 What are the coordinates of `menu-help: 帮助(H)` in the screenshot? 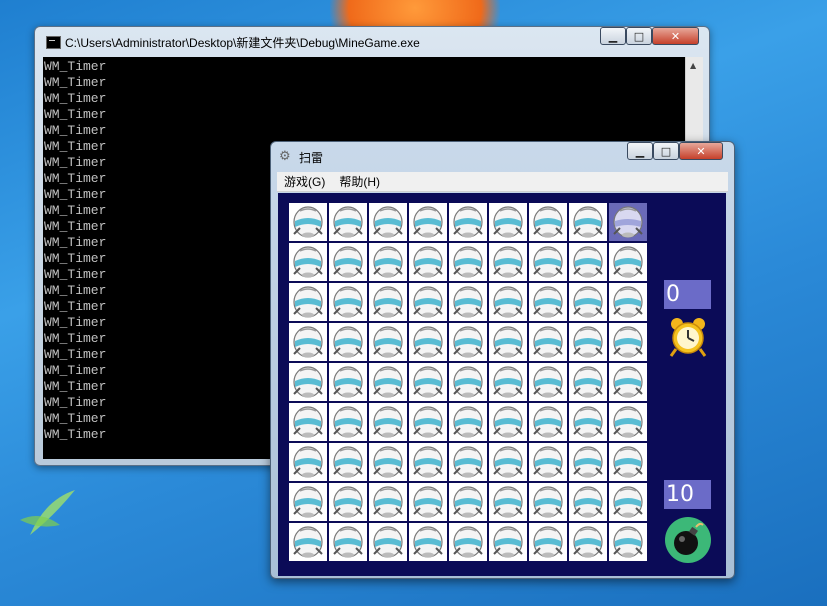 It's located at (359, 181).